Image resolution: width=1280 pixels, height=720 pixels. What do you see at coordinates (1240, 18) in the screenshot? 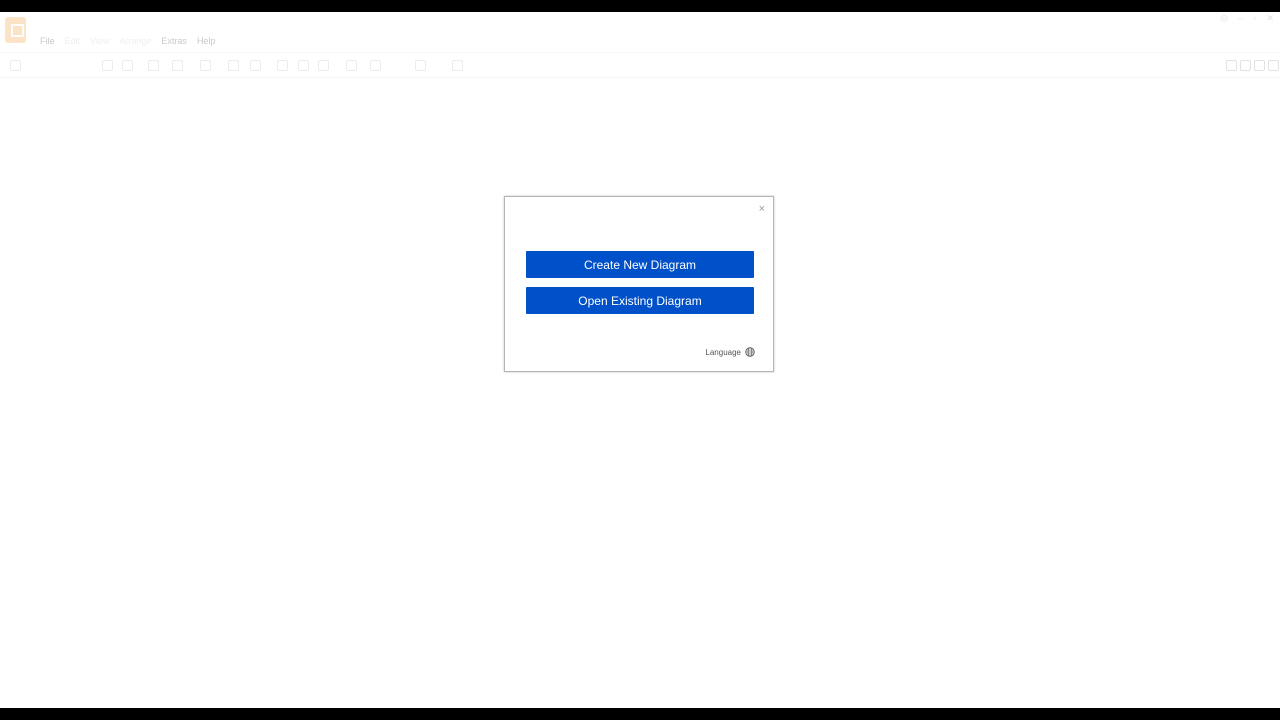
I see `minimize-icon: –` at bounding box center [1240, 18].